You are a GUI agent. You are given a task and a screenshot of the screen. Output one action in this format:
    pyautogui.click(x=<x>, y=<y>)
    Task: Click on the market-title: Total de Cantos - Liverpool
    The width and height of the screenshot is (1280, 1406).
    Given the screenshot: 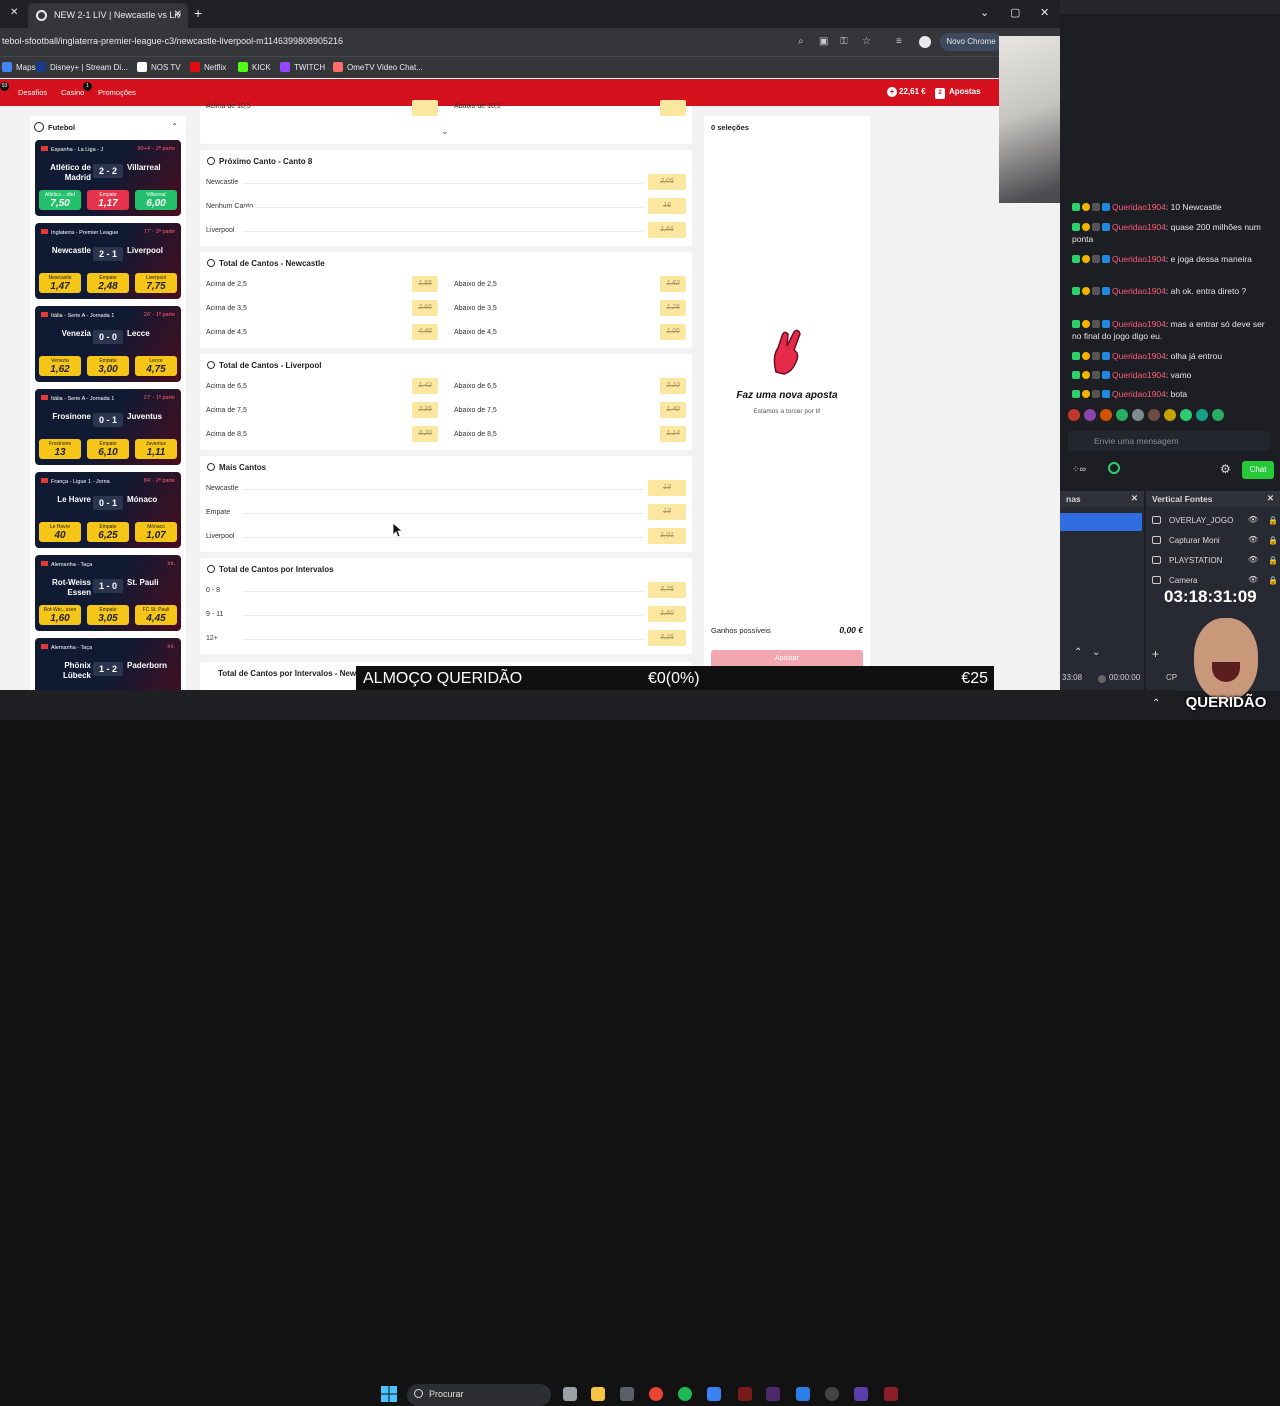 What is the action you would take?
    pyautogui.click(x=264, y=365)
    